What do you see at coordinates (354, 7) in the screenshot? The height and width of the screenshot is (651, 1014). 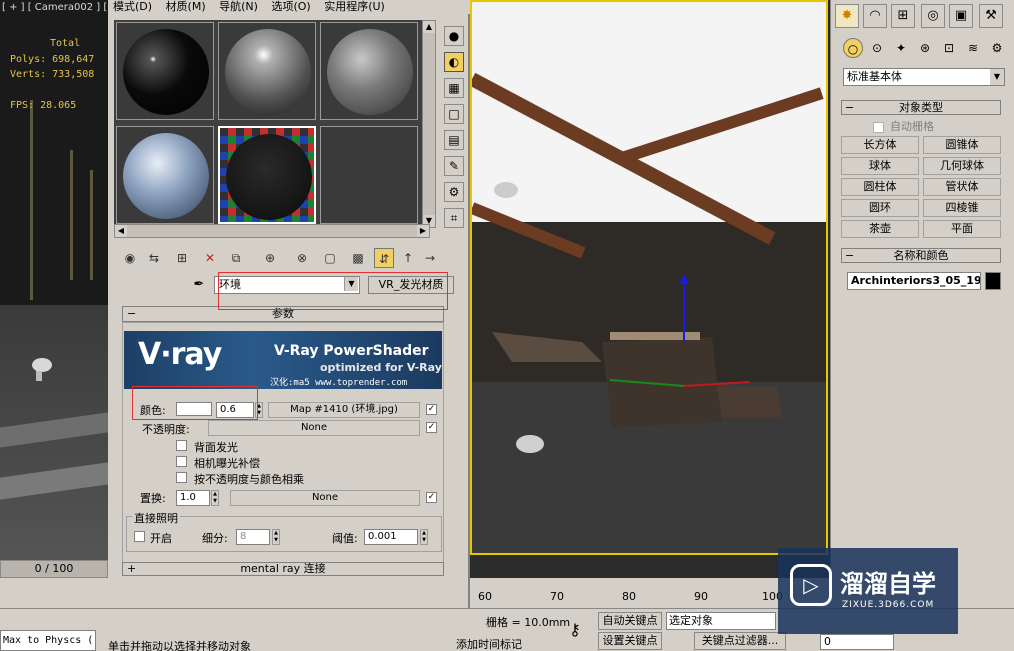 I see `menu-utilities: 实用程序(U)` at bounding box center [354, 7].